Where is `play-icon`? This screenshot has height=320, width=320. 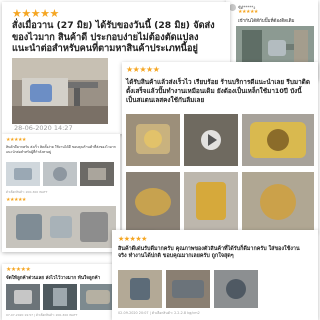 play-icon is located at coordinates (211, 140).